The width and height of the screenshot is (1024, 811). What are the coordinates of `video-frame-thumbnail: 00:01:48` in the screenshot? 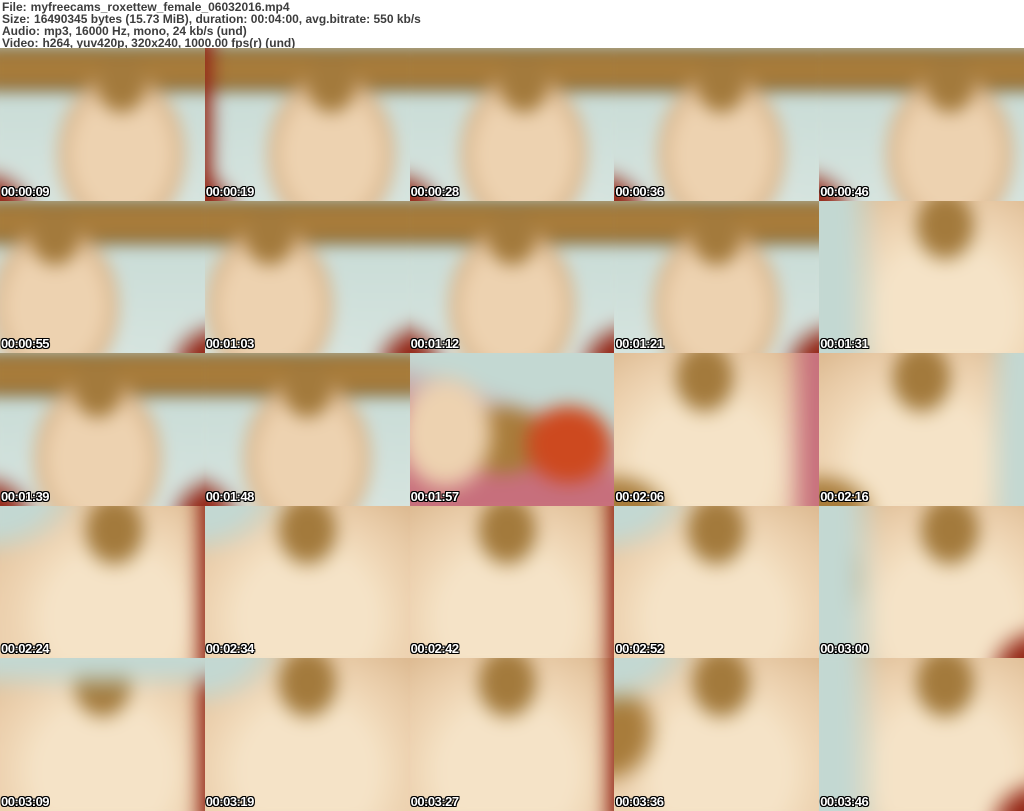 It's located at (307, 429).